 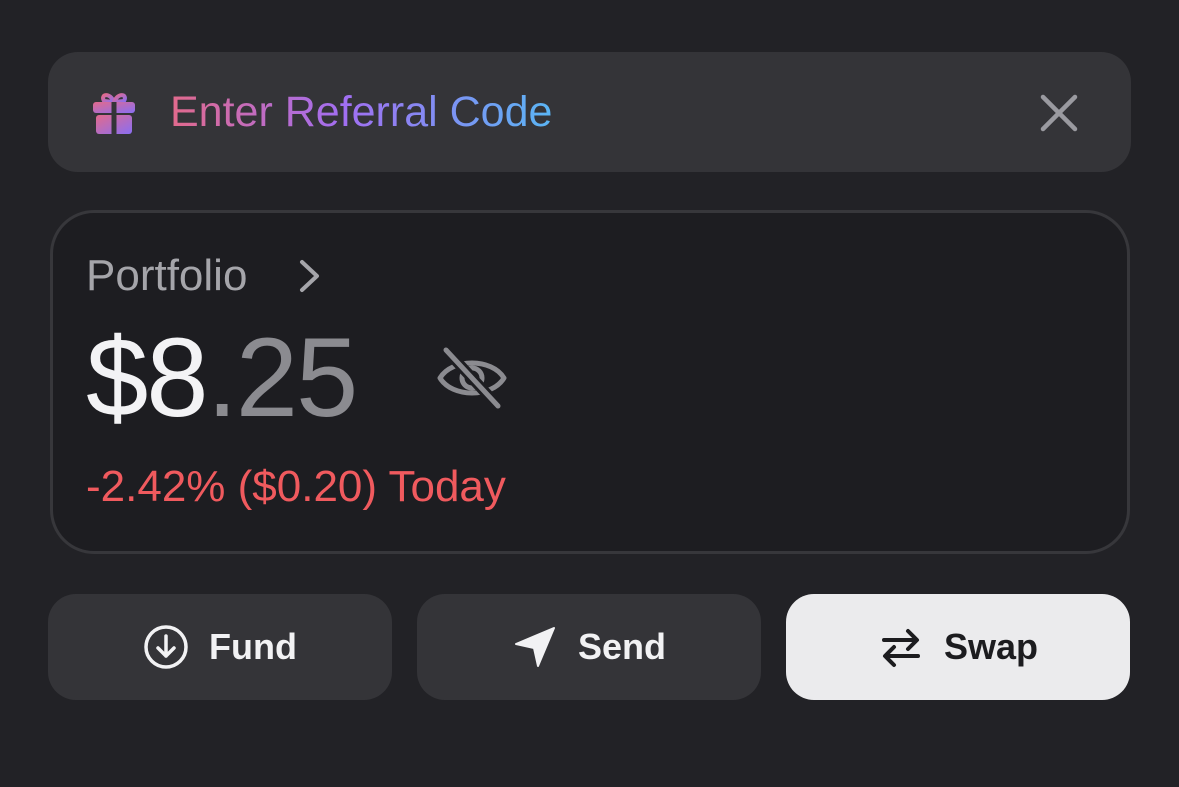 What do you see at coordinates (361, 112) in the screenshot?
I see `referral-label: Enter Referral Code` at bounding box center [361, 112].